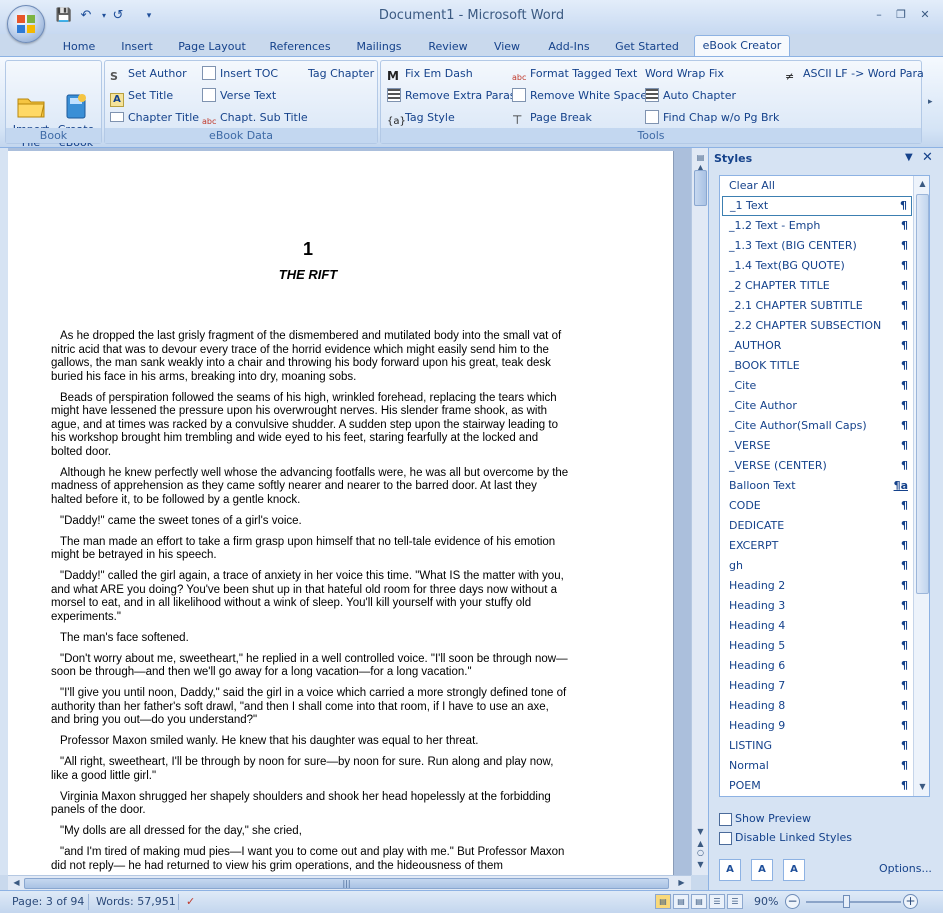  I want to click on tab-ebook-creator: eBook Creator, so click(742, 45).